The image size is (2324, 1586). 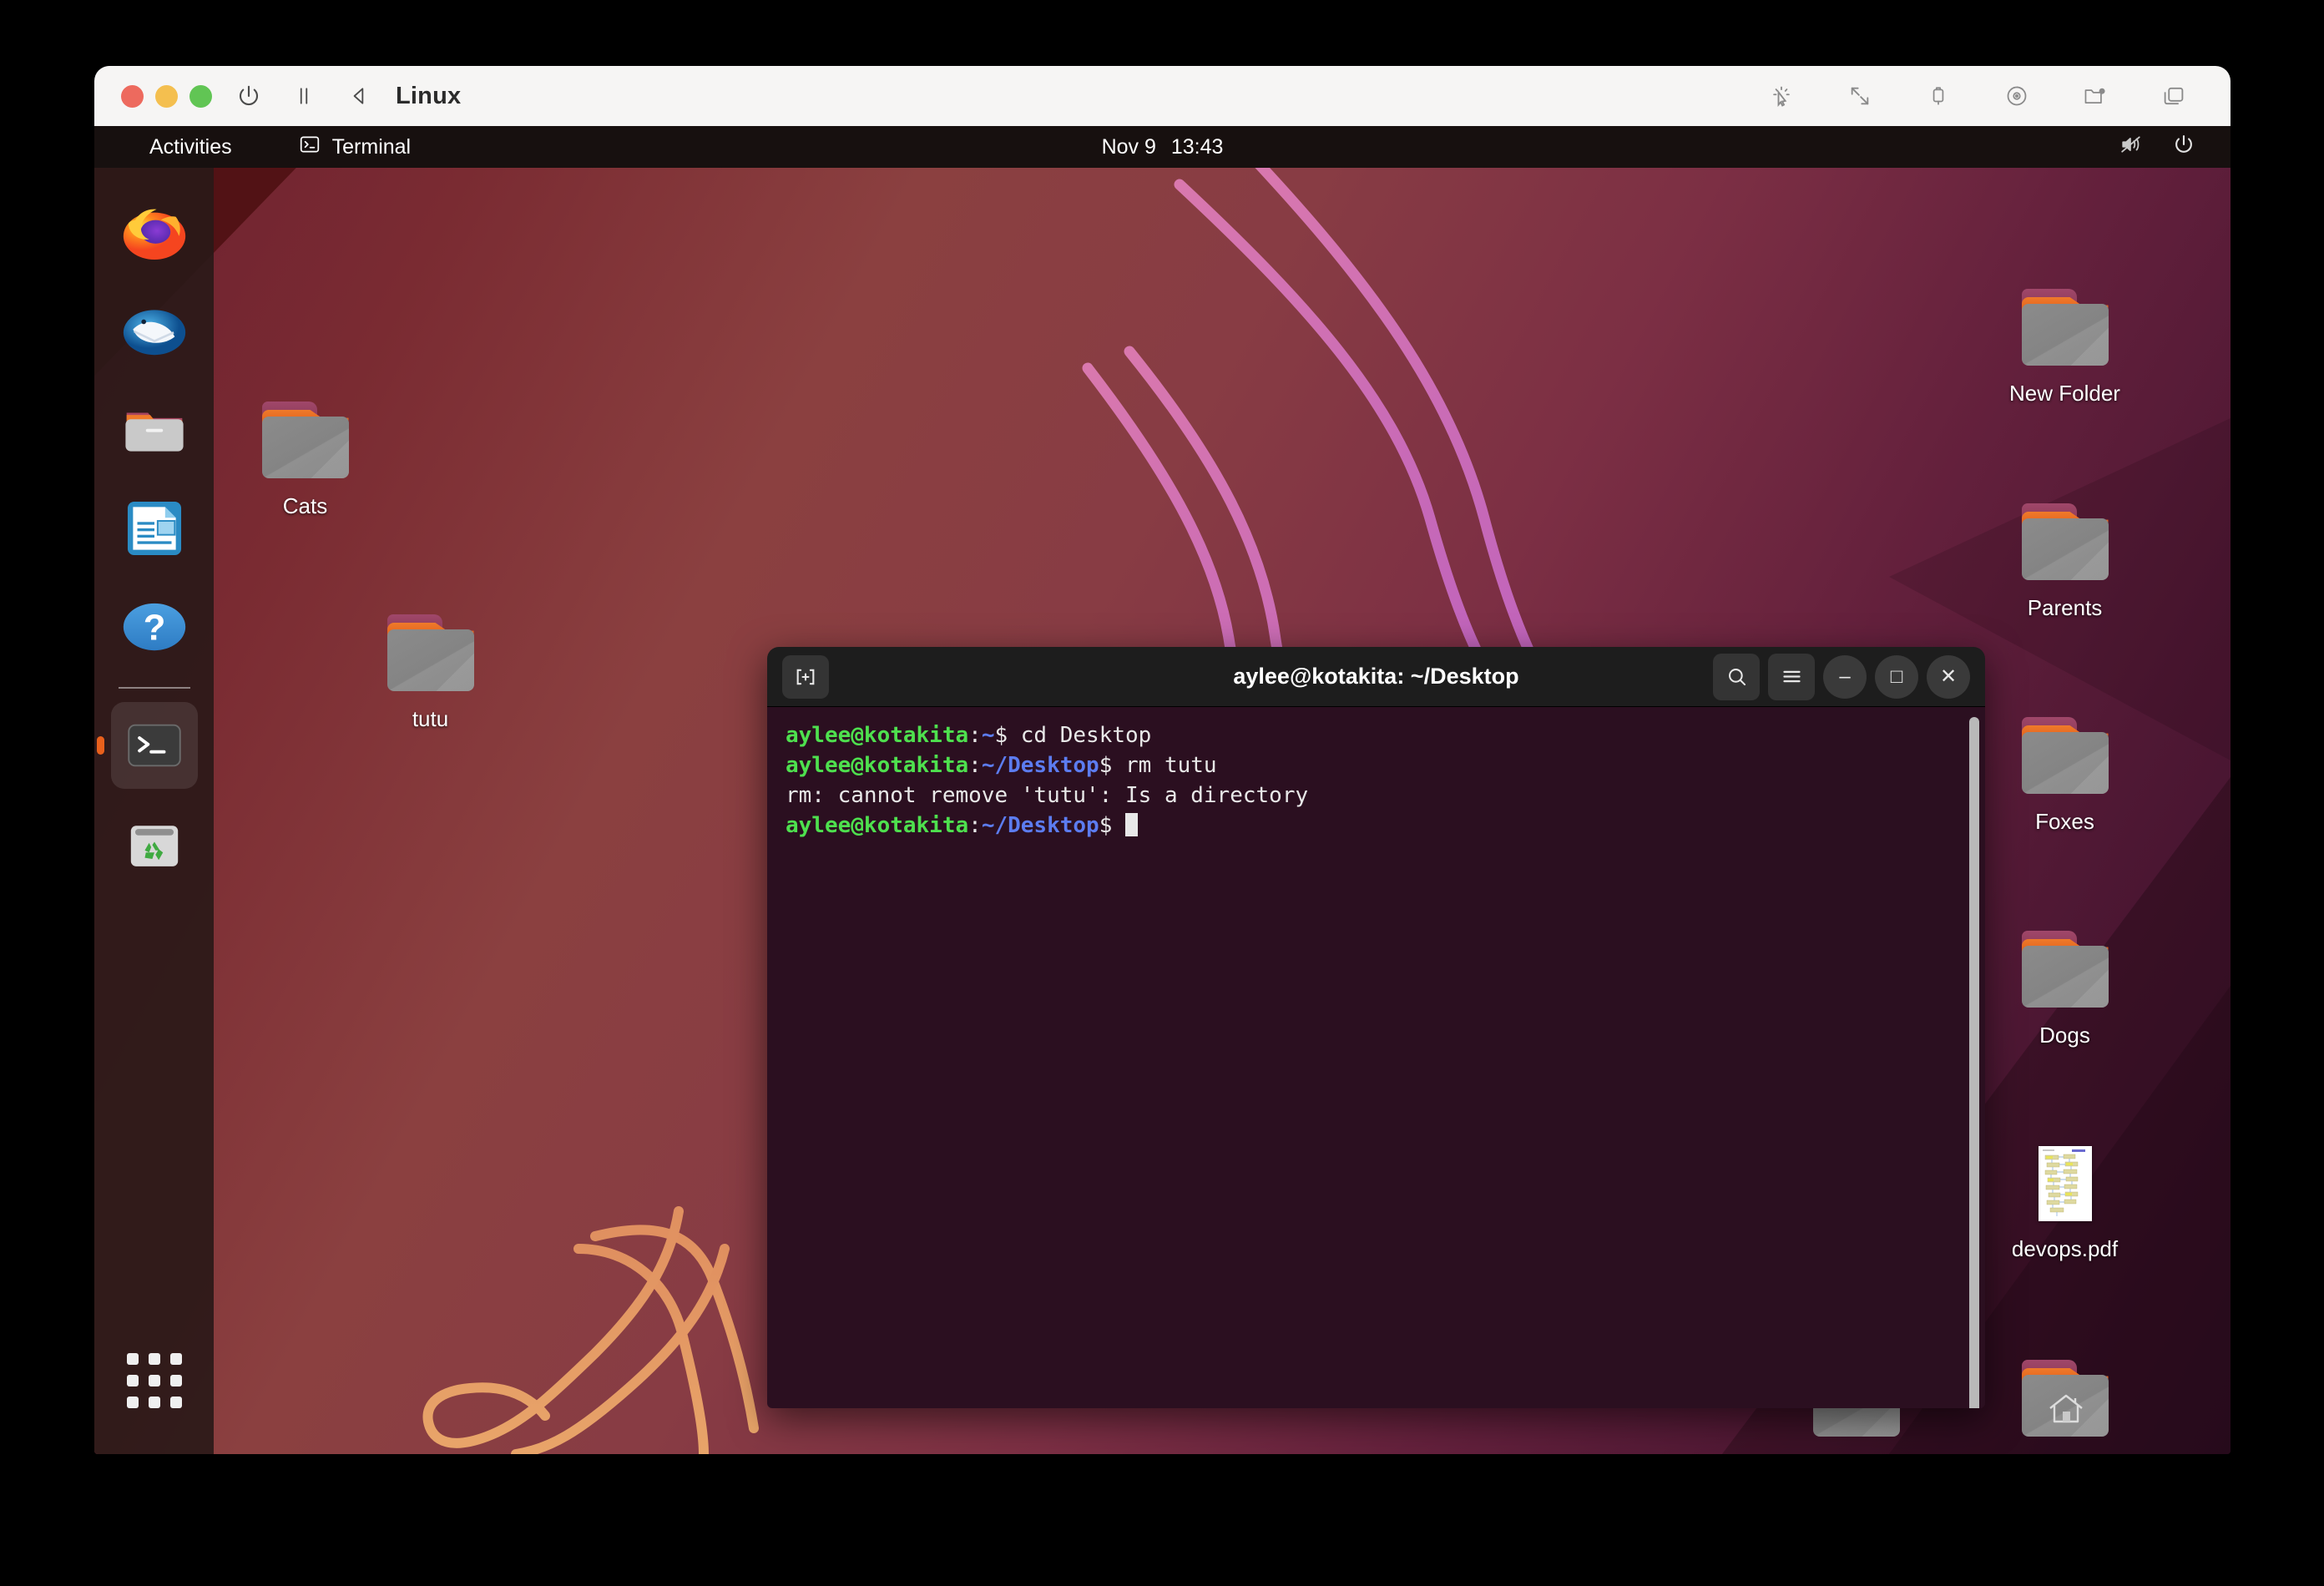 I want to click on terminal-close-button: ✕, so click(x=1948, y=676).